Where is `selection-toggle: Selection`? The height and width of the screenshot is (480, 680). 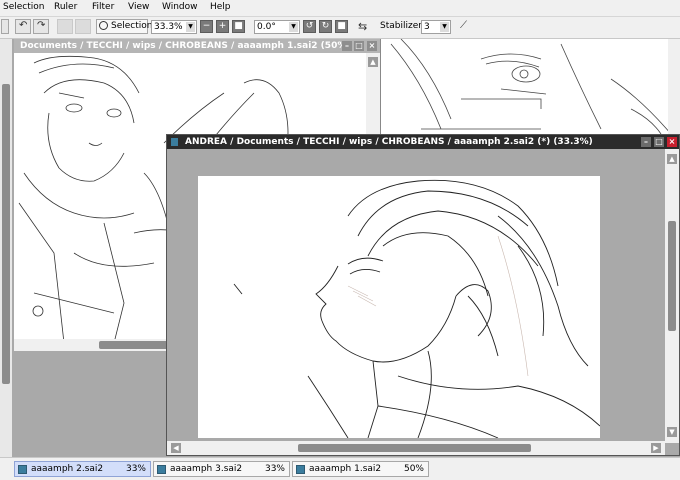 selection-toggle: Selection is located at coordinates (124, 26).